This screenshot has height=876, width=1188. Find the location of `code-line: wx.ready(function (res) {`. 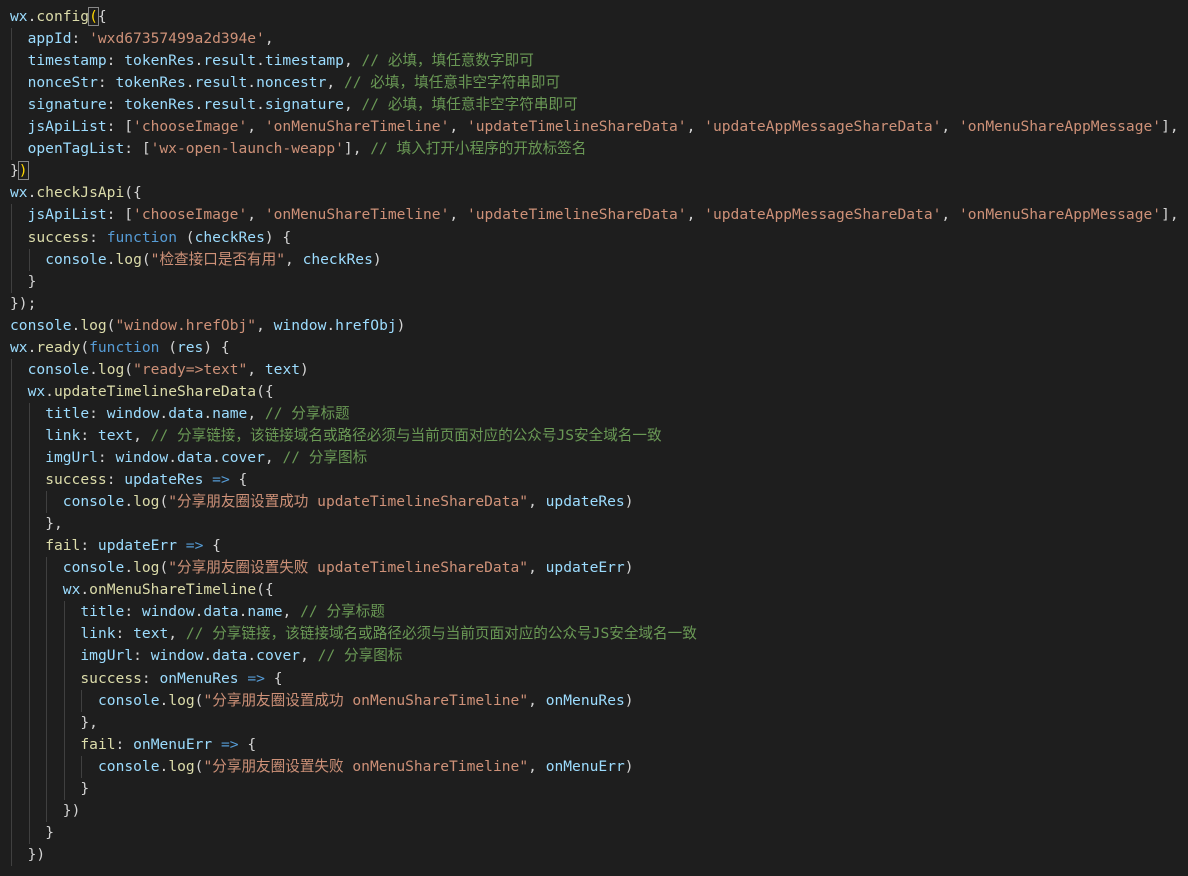

code-line: wx.ready(function (res) { is located at coordinates (120, 348).